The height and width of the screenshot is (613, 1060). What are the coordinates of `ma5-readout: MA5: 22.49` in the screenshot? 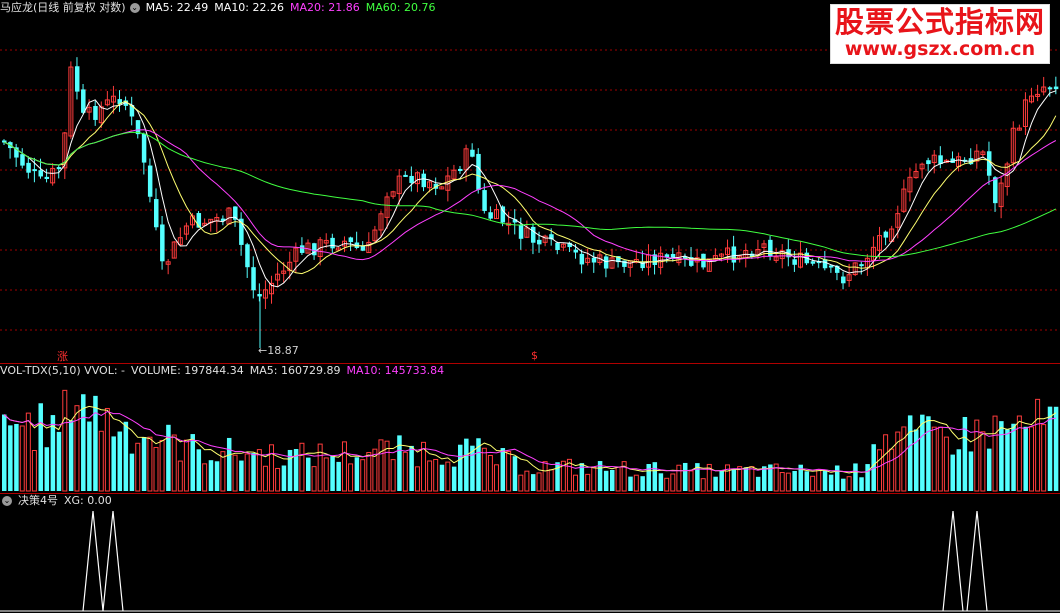 It's located at (177, 7).